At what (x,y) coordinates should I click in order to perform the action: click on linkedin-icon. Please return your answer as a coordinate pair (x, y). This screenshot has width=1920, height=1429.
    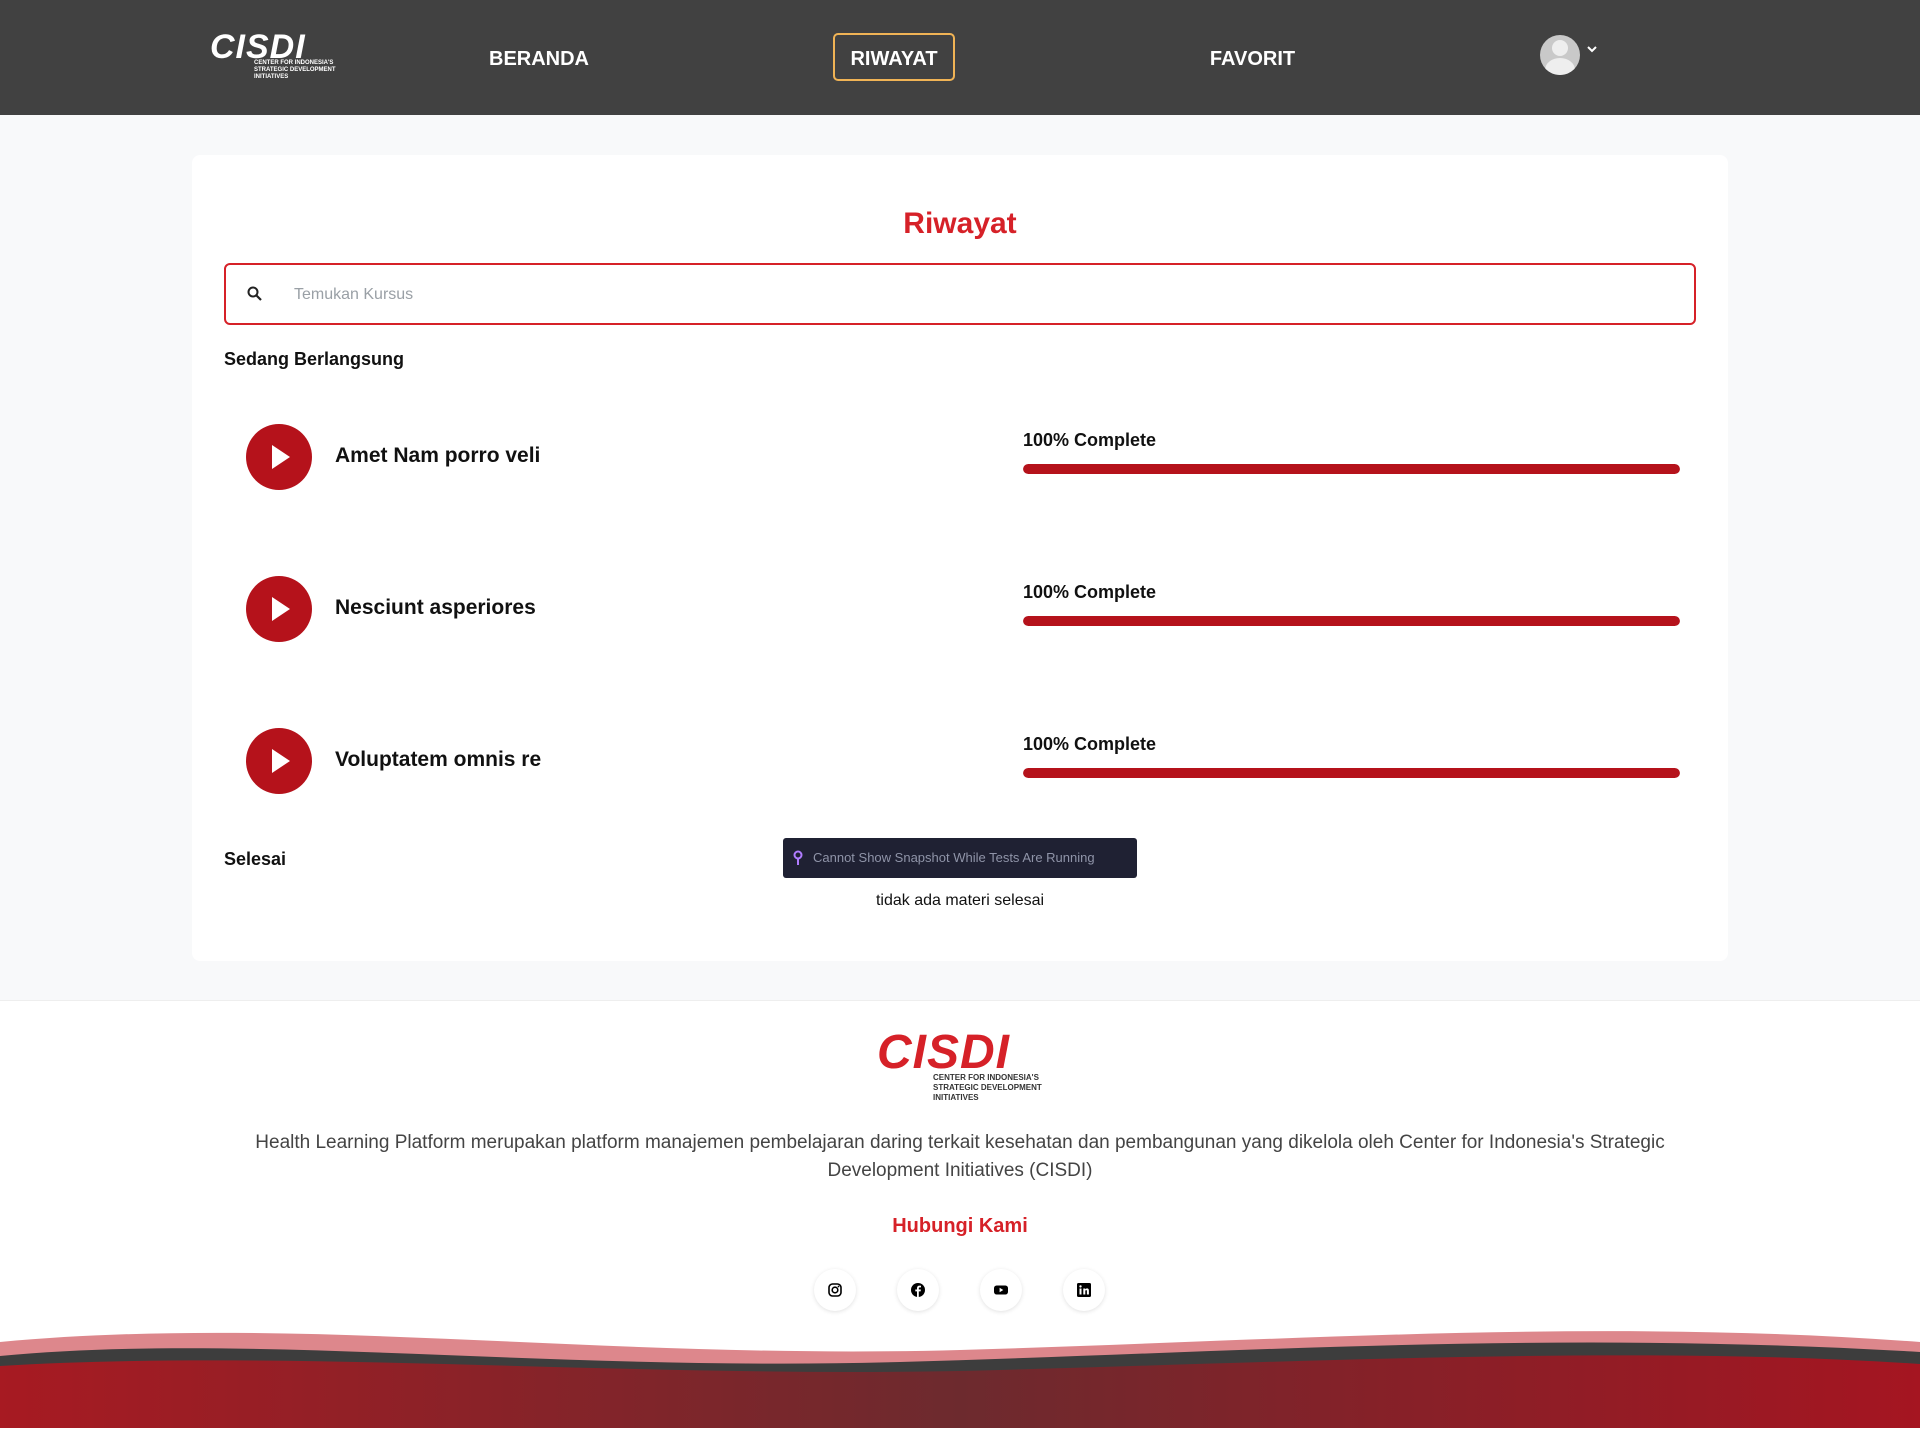
    Looking at the image, I should click on (1084, 1290).